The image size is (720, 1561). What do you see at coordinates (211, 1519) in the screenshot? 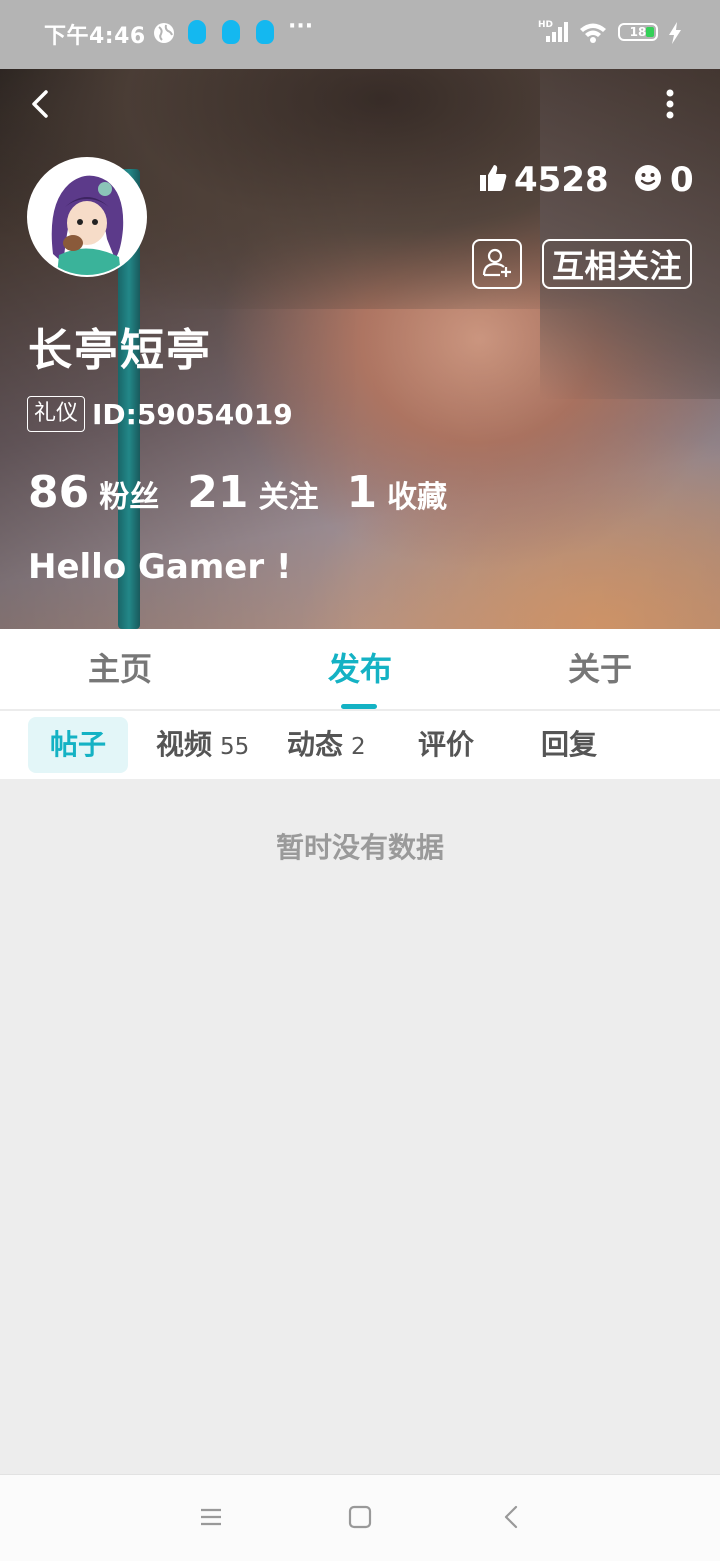
I see `menu-icon` at bounding box center [211, 1519].